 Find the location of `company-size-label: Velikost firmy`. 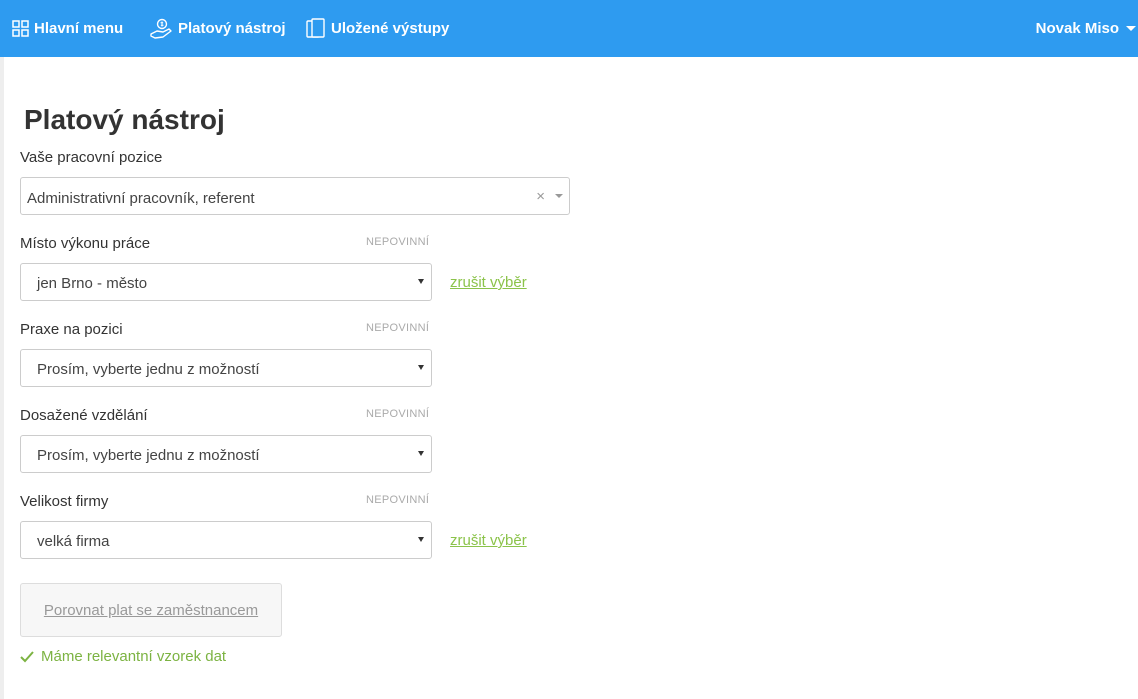

company-size-label: Velikost firmy is located at coordinates (64, 501).